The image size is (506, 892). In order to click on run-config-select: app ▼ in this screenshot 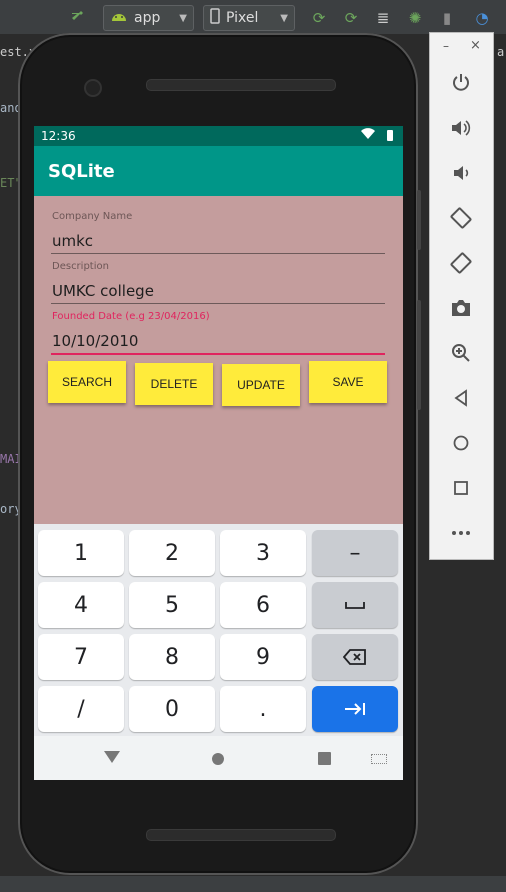, I will do `click(148, 18)`.